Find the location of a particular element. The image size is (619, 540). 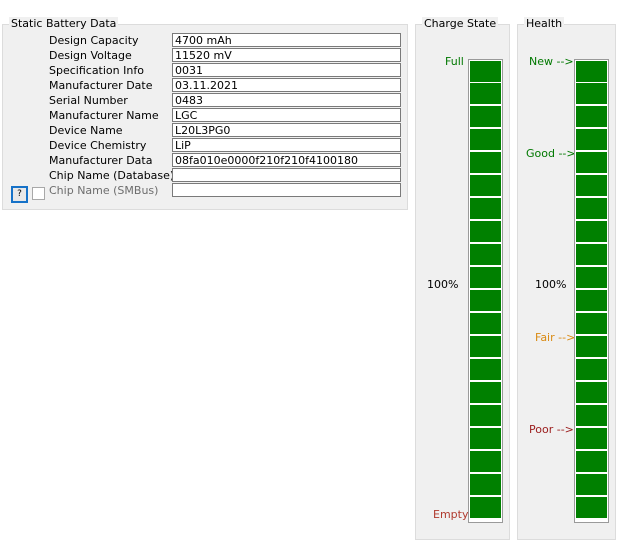

serial-number-row: Serial Number 0483 is located at coordinates (205, 100).